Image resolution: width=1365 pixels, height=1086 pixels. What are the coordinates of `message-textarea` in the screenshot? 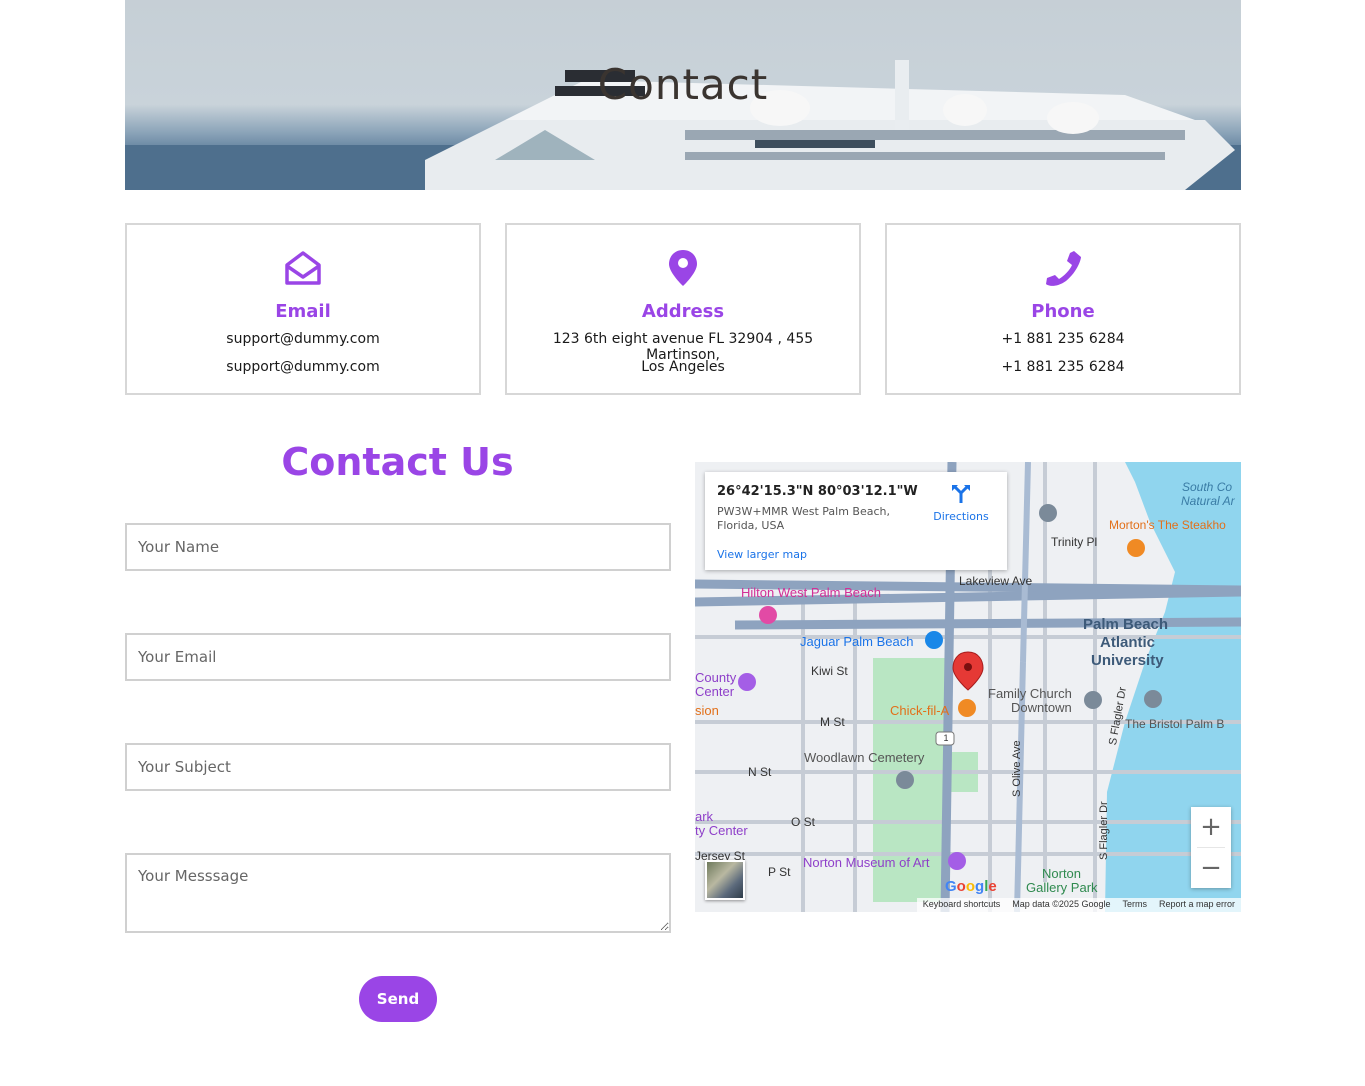 It's located at (398, 893).